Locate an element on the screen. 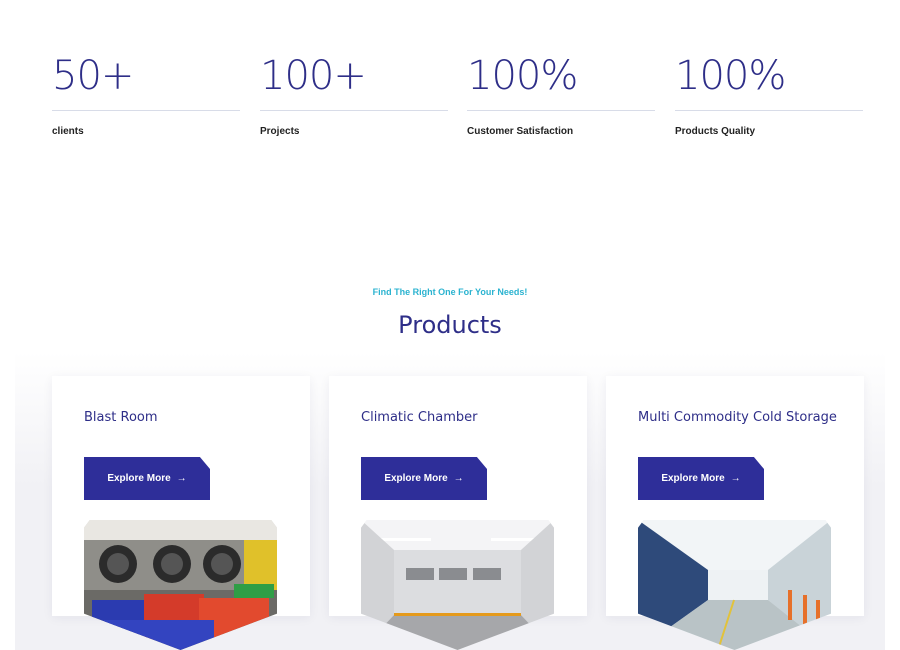  stat-value: 100+ is located at coordinates (313, 76).